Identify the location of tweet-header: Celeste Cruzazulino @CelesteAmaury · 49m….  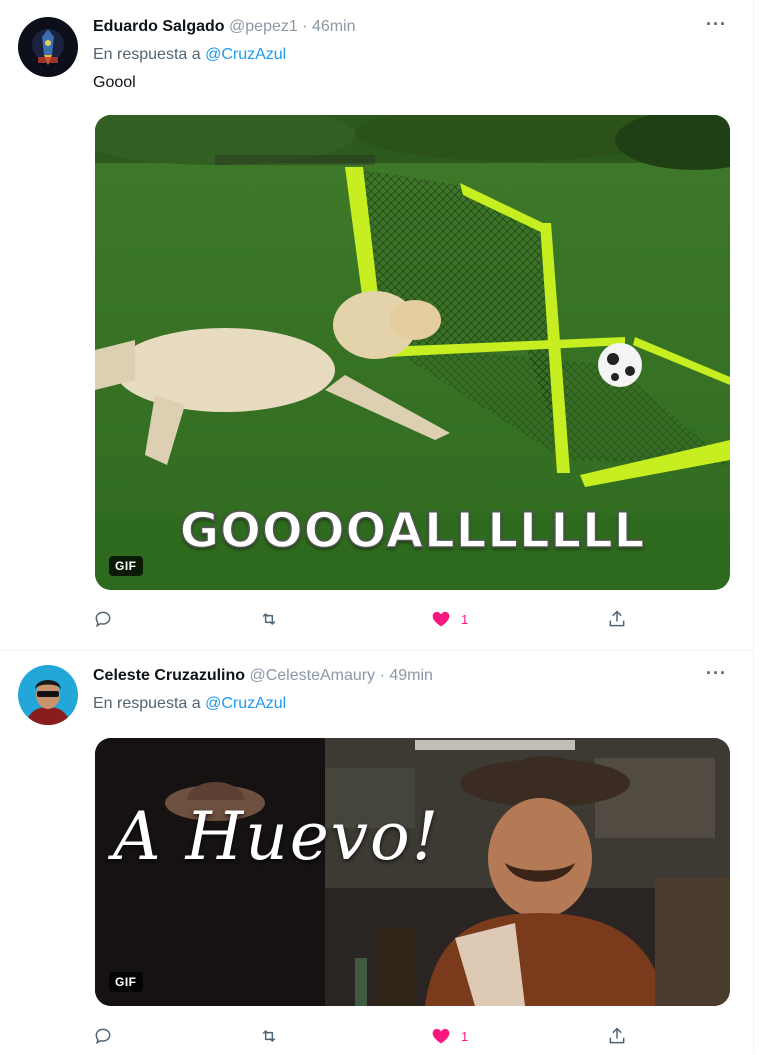
(263, 676).